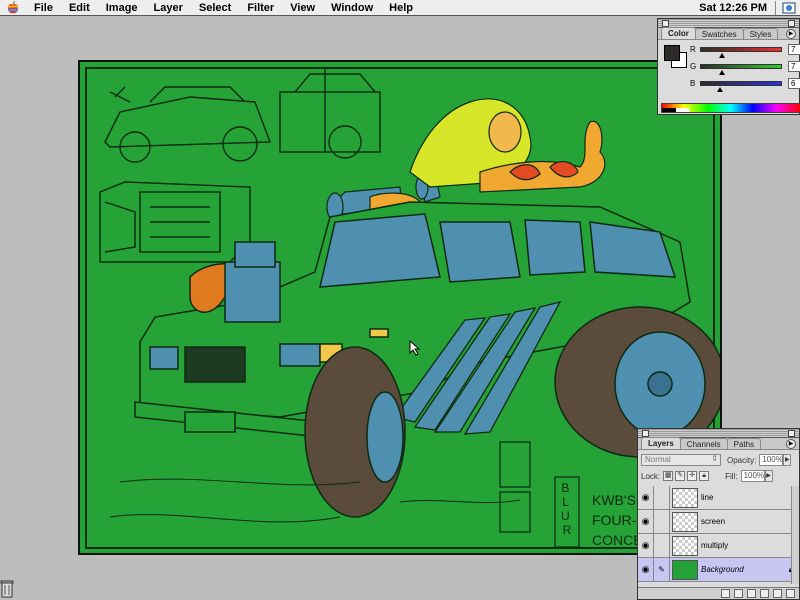 The image size is (800, 600). What do you see at coordinates (651, 476) in the screenshot?
I see `lock-label: Lock:` at bounding box center [651, 476].